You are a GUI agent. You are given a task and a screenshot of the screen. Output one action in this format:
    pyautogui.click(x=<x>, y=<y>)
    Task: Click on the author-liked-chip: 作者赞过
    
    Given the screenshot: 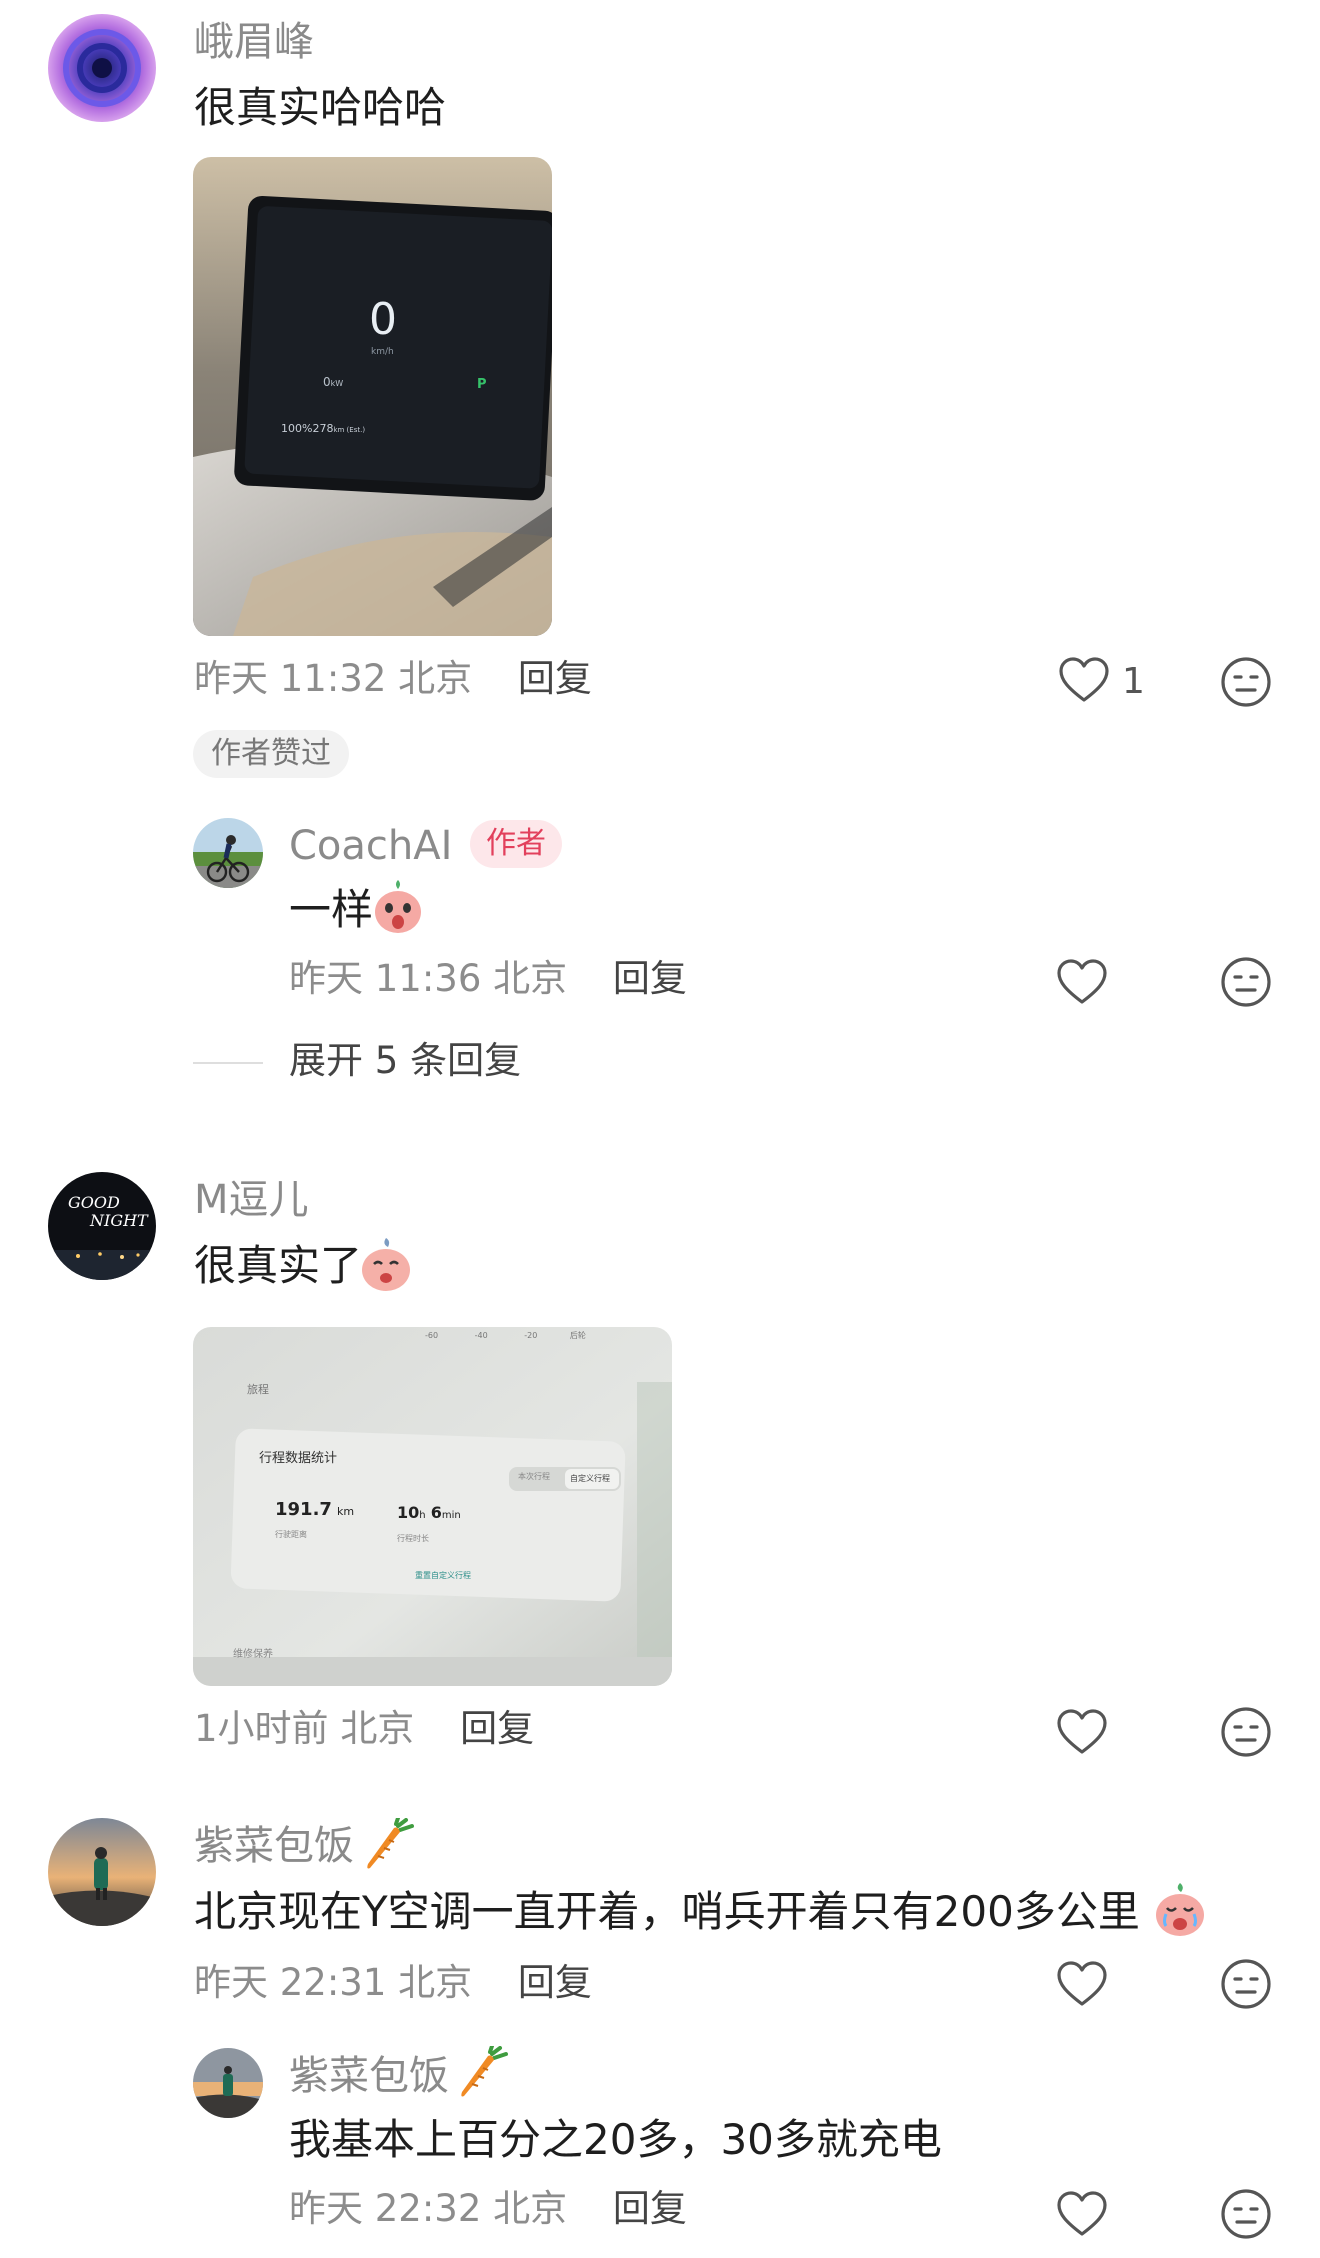 What is the action you would take?
    pyautogui.click(x=271, y=754)
    